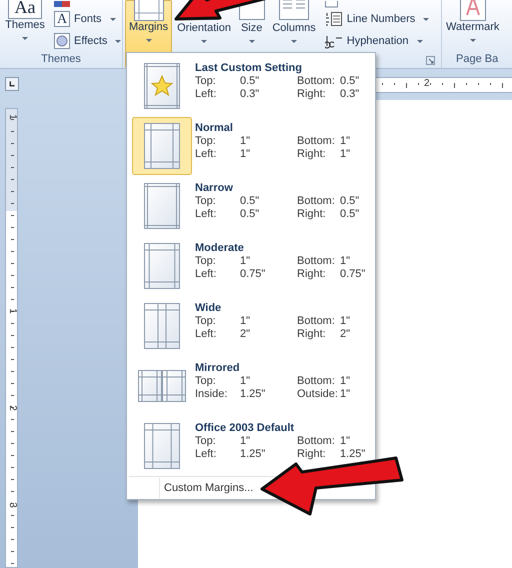  I want to click on dialog-launcher-icon, so click(430, 60).